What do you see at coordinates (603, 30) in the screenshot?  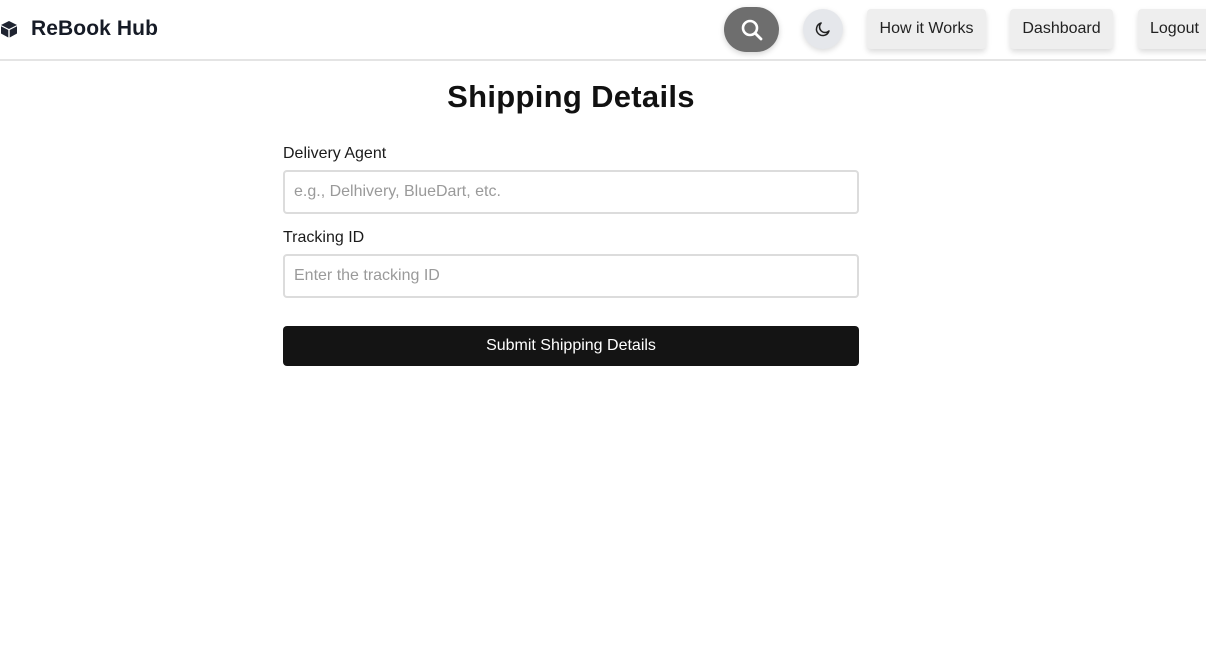 I see `top-navbar: ReBook Hub How it Works Dashboard Logout` at bounding box center [603, 30].